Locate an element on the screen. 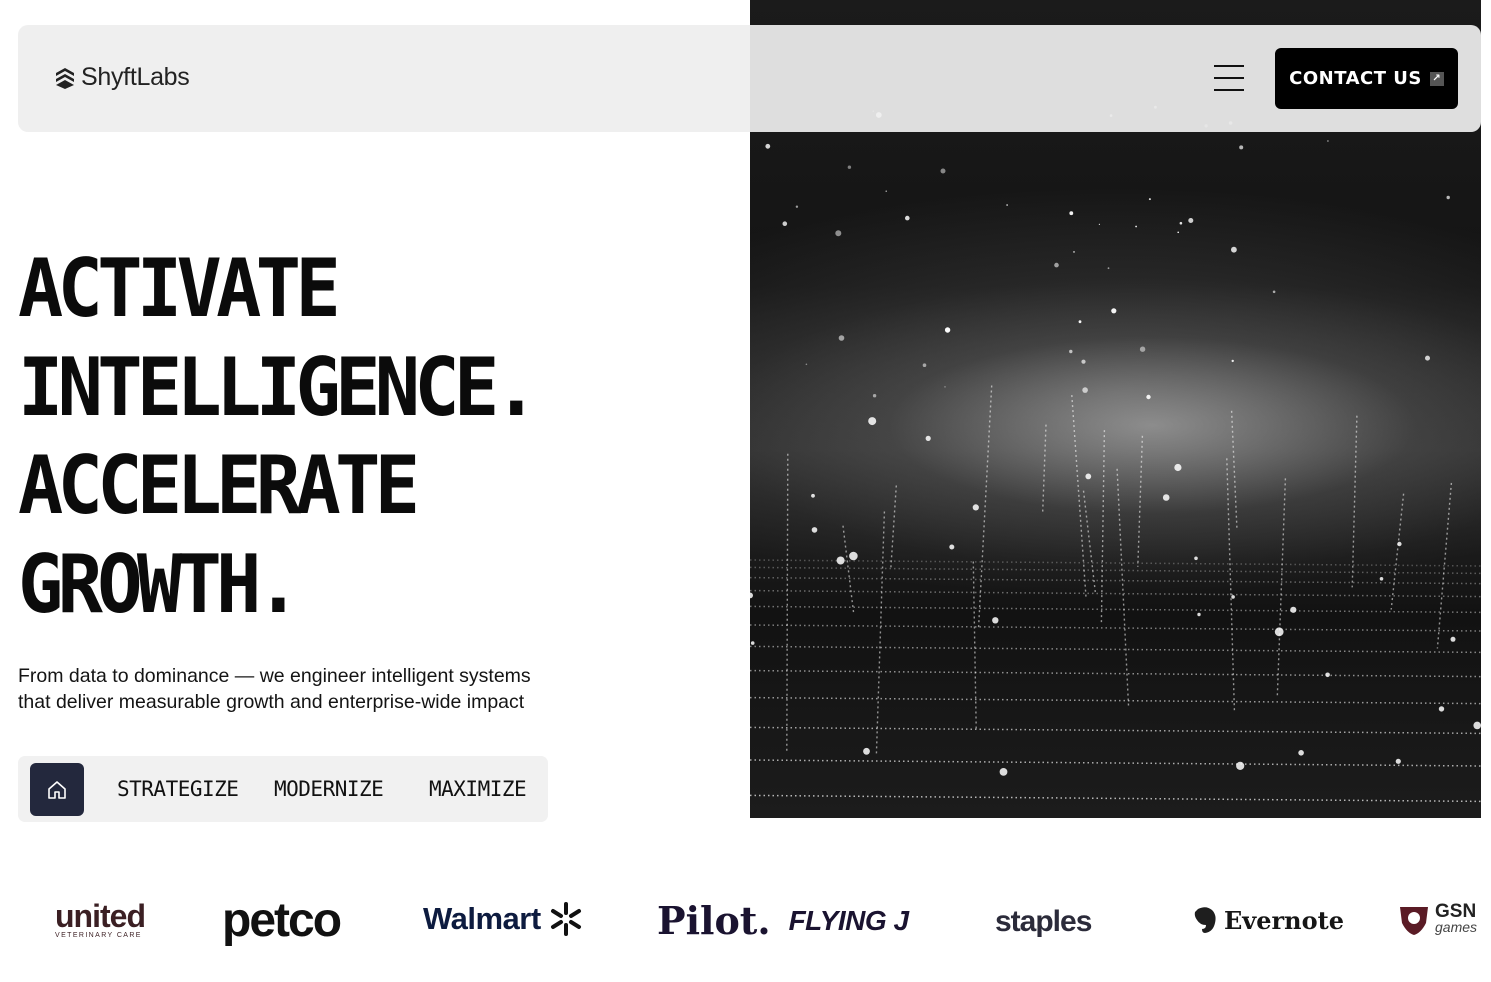  walmart-spark-icon is located at coordinates (565, 919).